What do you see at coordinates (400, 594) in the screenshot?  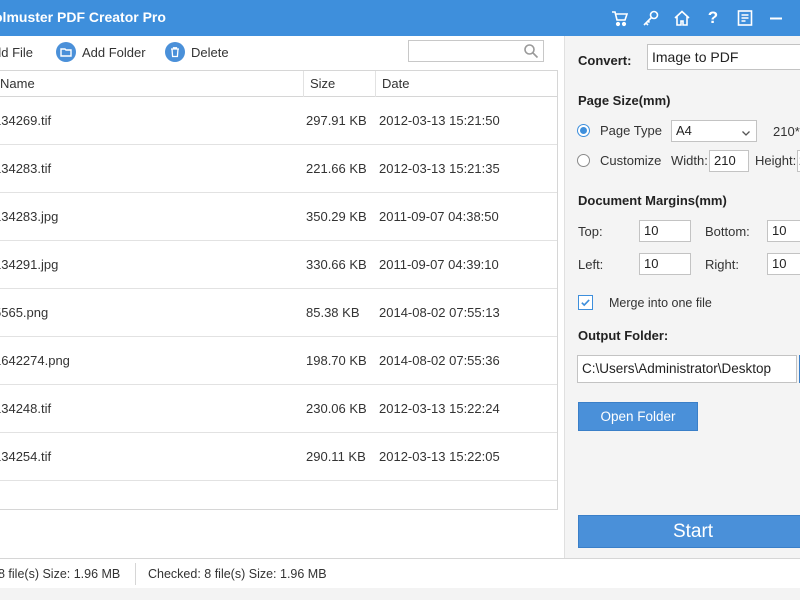 I see `window-bottom-edge` at bounding box center [400, 594].